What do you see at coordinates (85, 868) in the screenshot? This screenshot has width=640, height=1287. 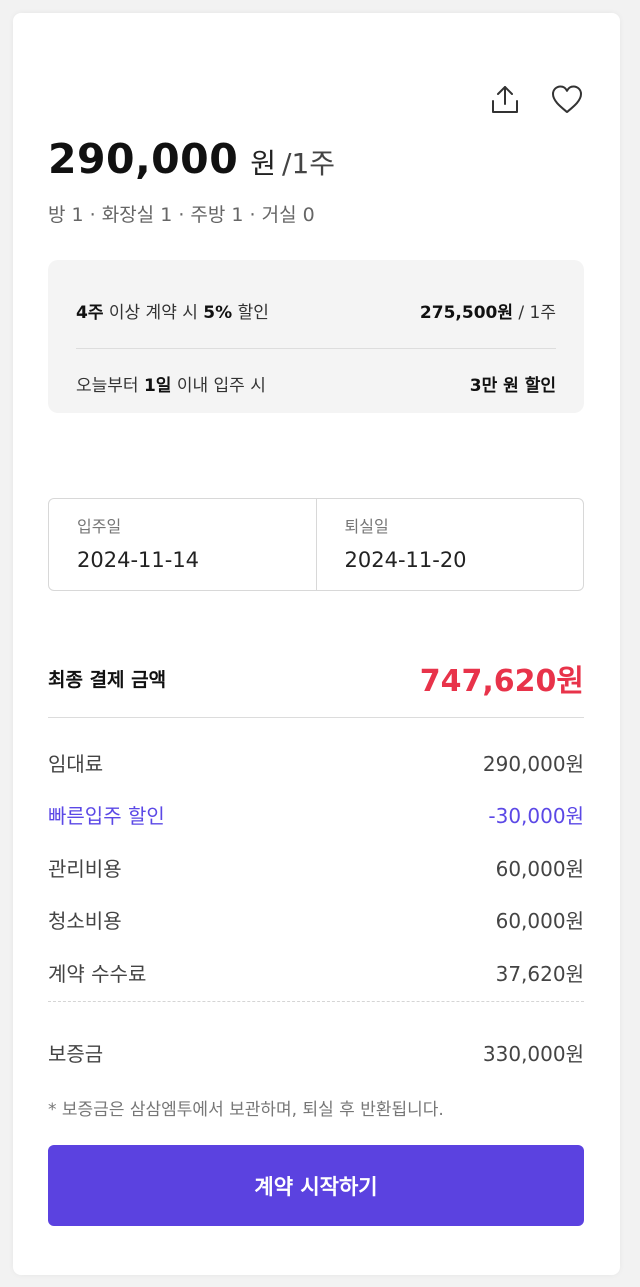 I see `fee-label: 관리비용` at bounding box center [85, 868].